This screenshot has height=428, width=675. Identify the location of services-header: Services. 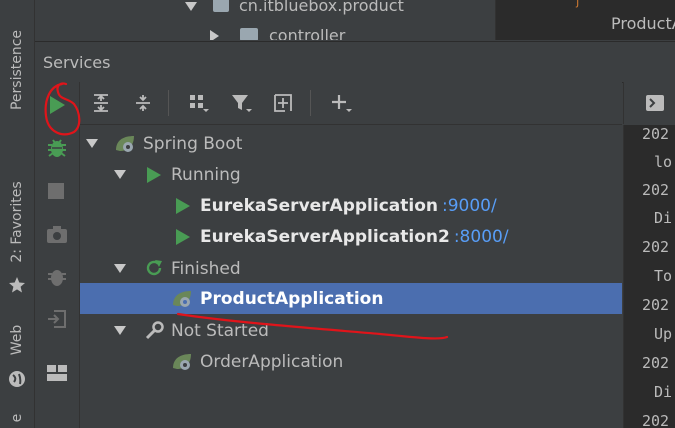
(355, 62).